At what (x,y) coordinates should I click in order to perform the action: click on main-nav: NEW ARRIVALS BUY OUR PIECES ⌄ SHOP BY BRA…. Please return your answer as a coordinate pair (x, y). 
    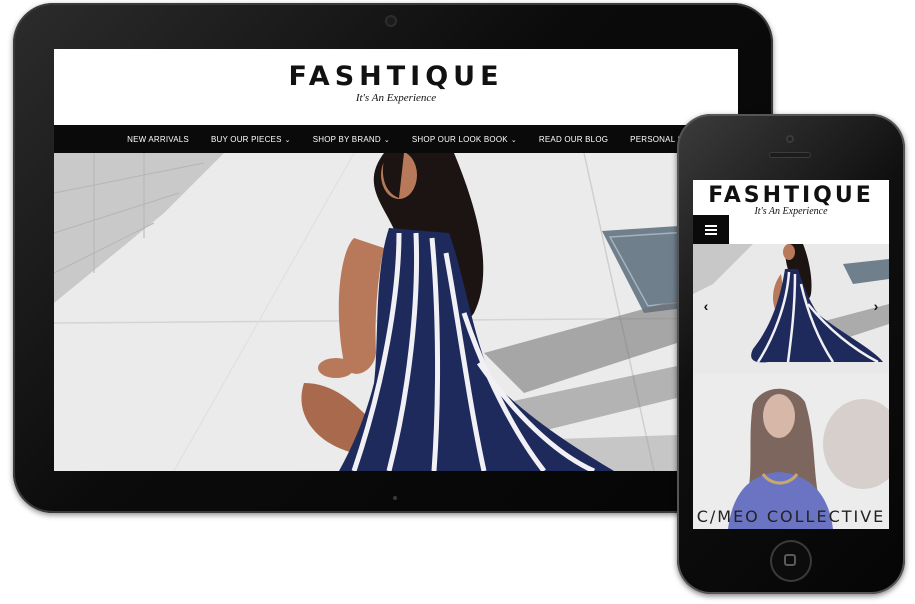
    Looking at the image, I should click on (396, 139).